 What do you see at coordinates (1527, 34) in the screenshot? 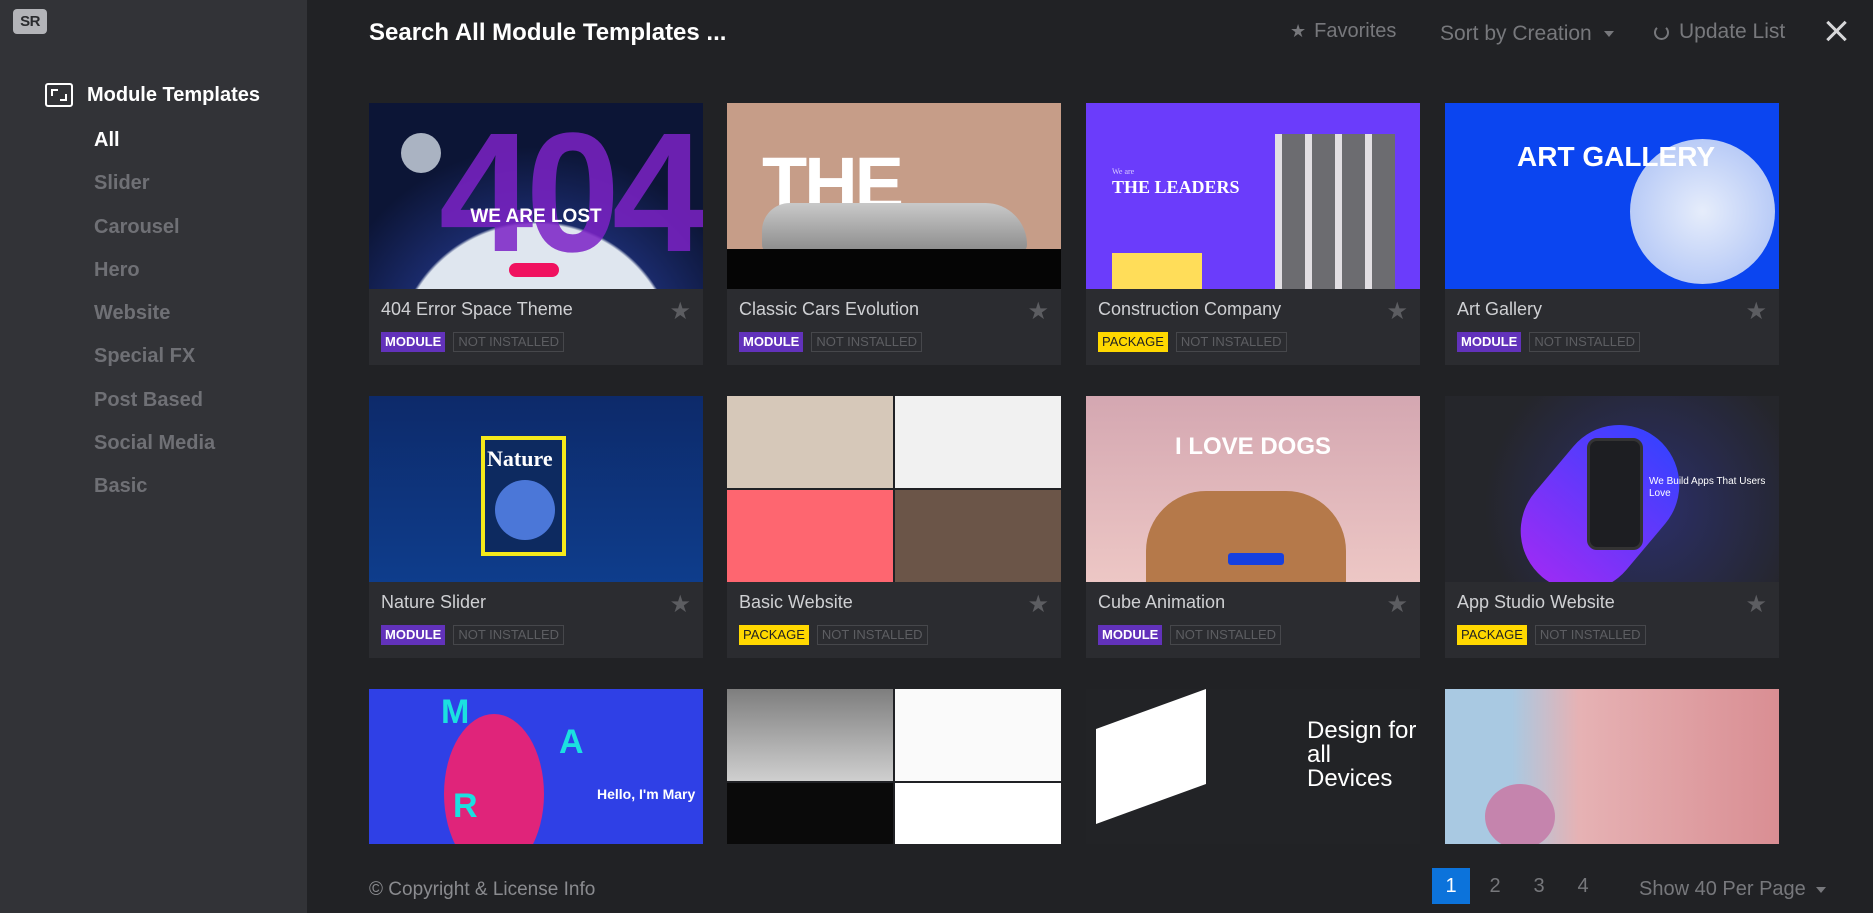
I see `sort-dropdown: Sort by Creation` at bounding box center [1527, 34].